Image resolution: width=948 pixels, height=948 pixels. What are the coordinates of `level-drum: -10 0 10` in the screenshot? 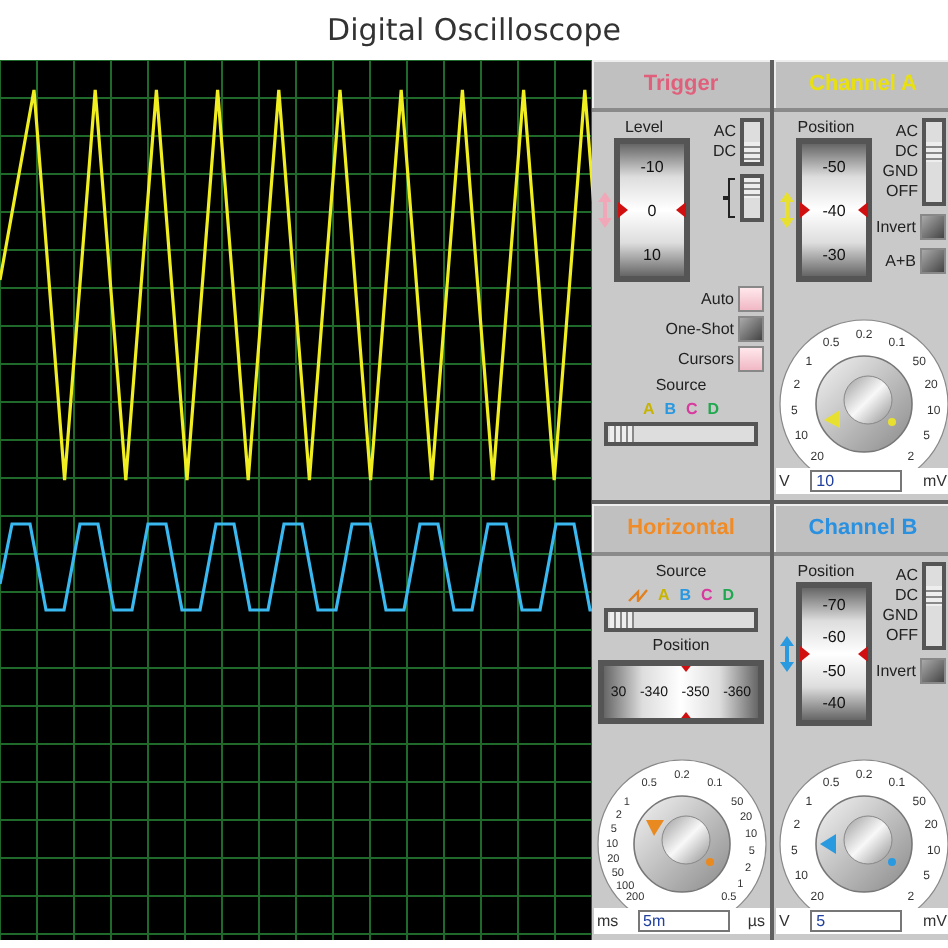 It's located at (652, 210).